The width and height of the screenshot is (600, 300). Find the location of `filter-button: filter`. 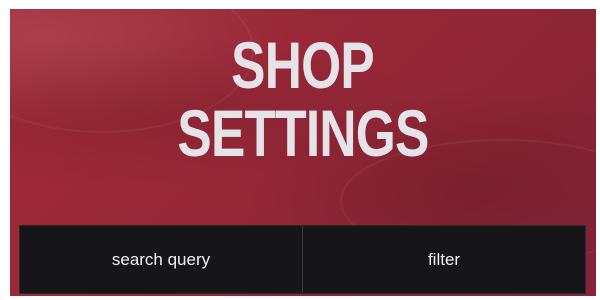

filter-button: filter is located at coordinates (444, 259).